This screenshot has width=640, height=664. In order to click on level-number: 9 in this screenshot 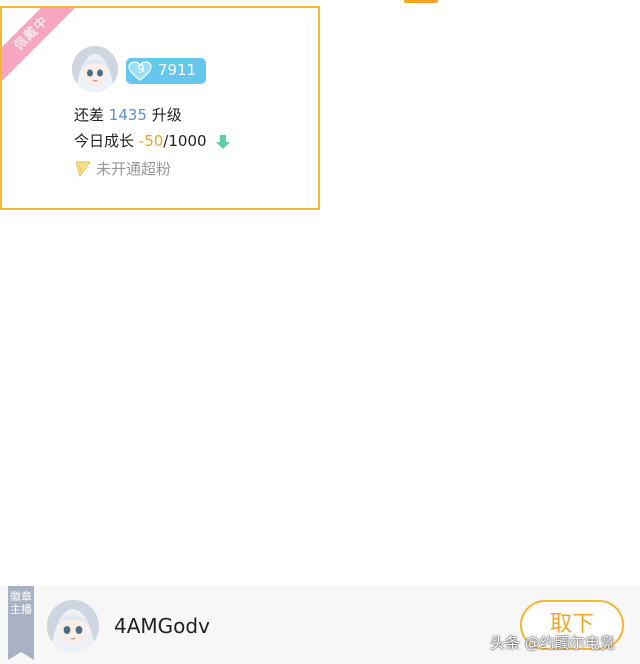, I will do `click(141, 69)`.